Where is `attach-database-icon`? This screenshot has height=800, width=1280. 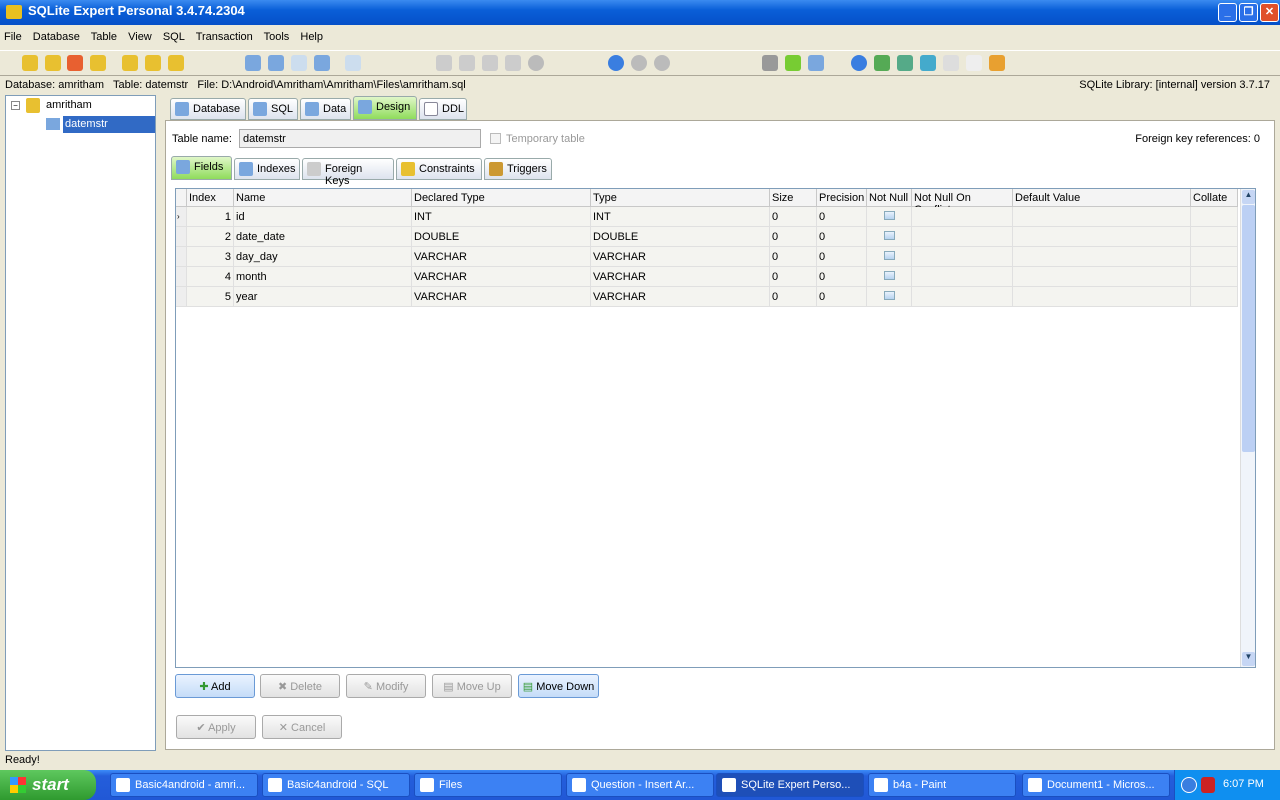
attach-database-icon is located at coordinates (130, 63).